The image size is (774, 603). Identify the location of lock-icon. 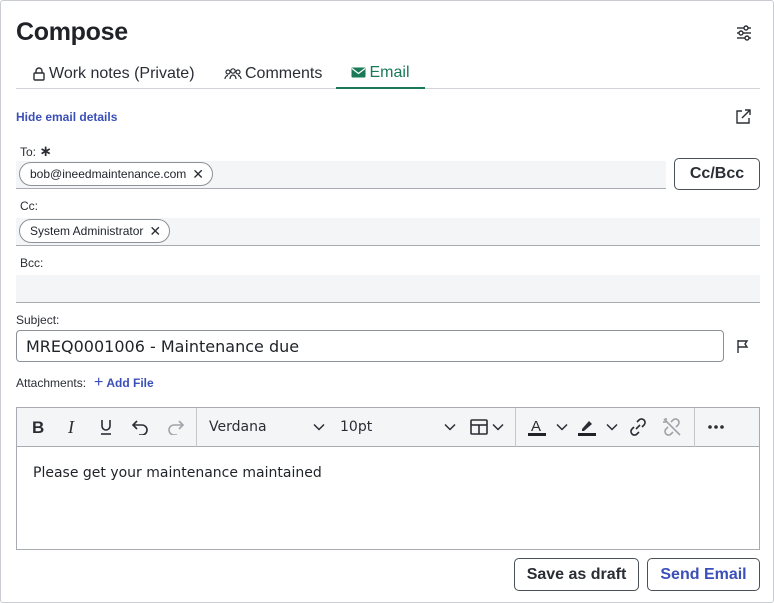
(39, 73).